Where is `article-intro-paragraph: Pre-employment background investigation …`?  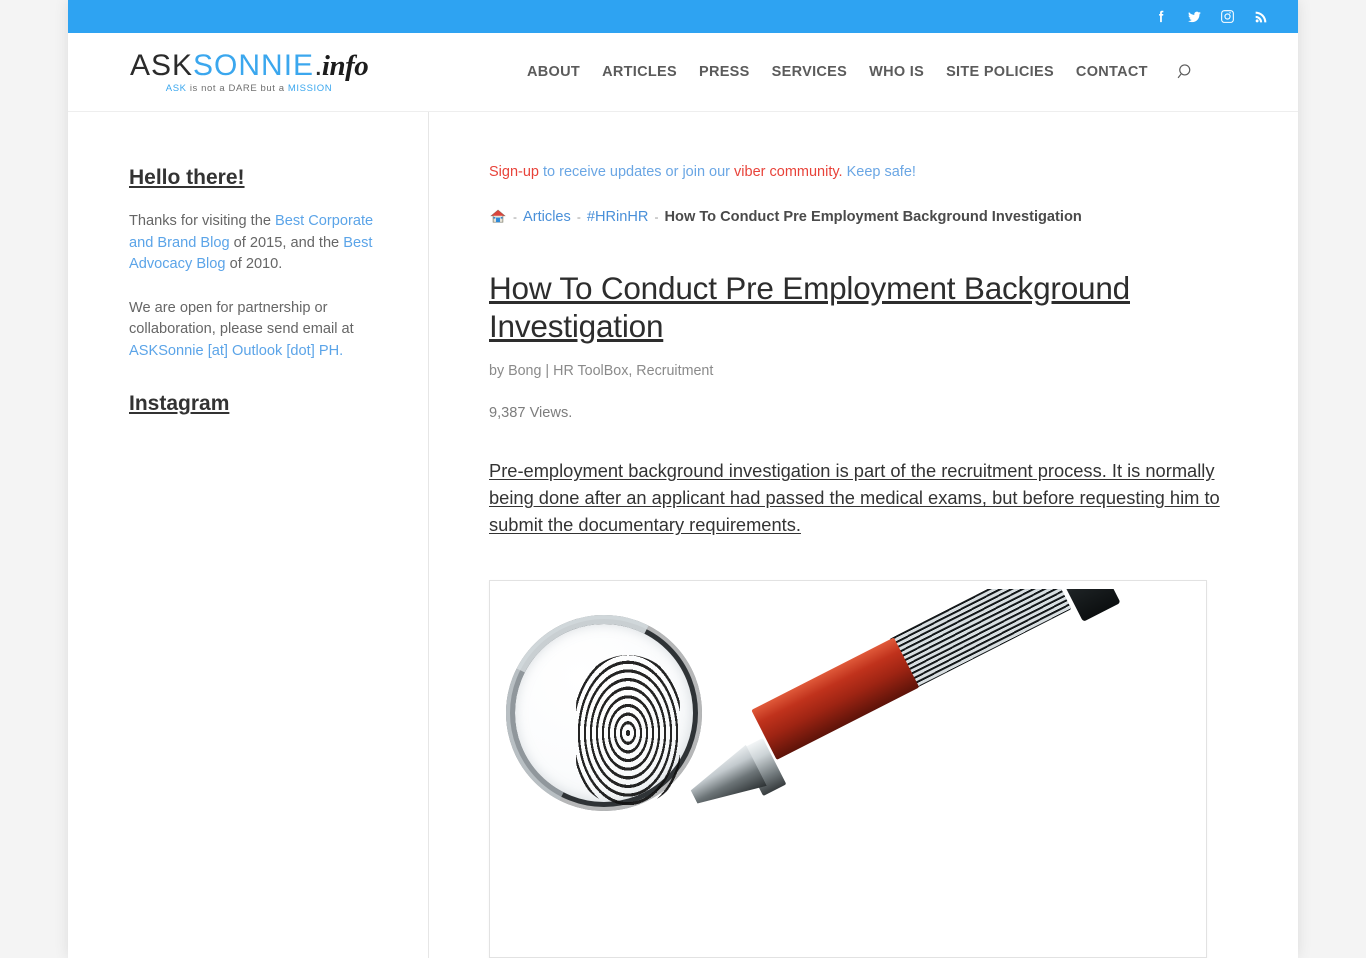 article-intro-paragraph: Pre-employment background investigation … is located at coordinates (854, 497).